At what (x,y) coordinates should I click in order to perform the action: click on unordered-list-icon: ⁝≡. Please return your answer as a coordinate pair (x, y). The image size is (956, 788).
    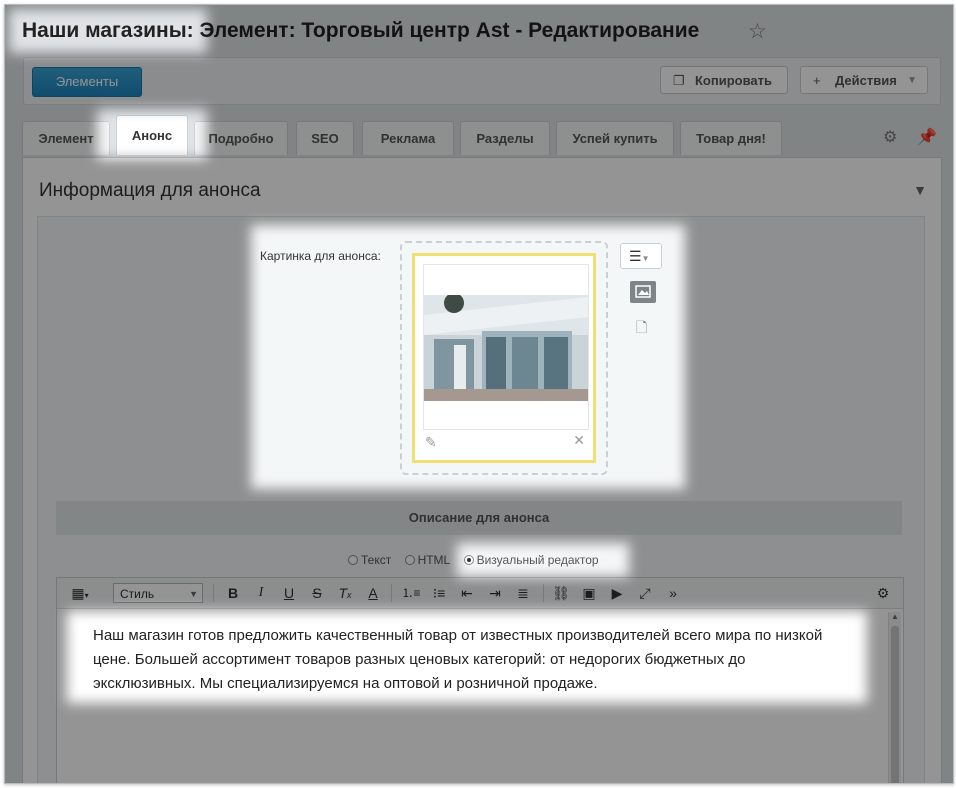
    Looking at the image, I should click on (439, 593).